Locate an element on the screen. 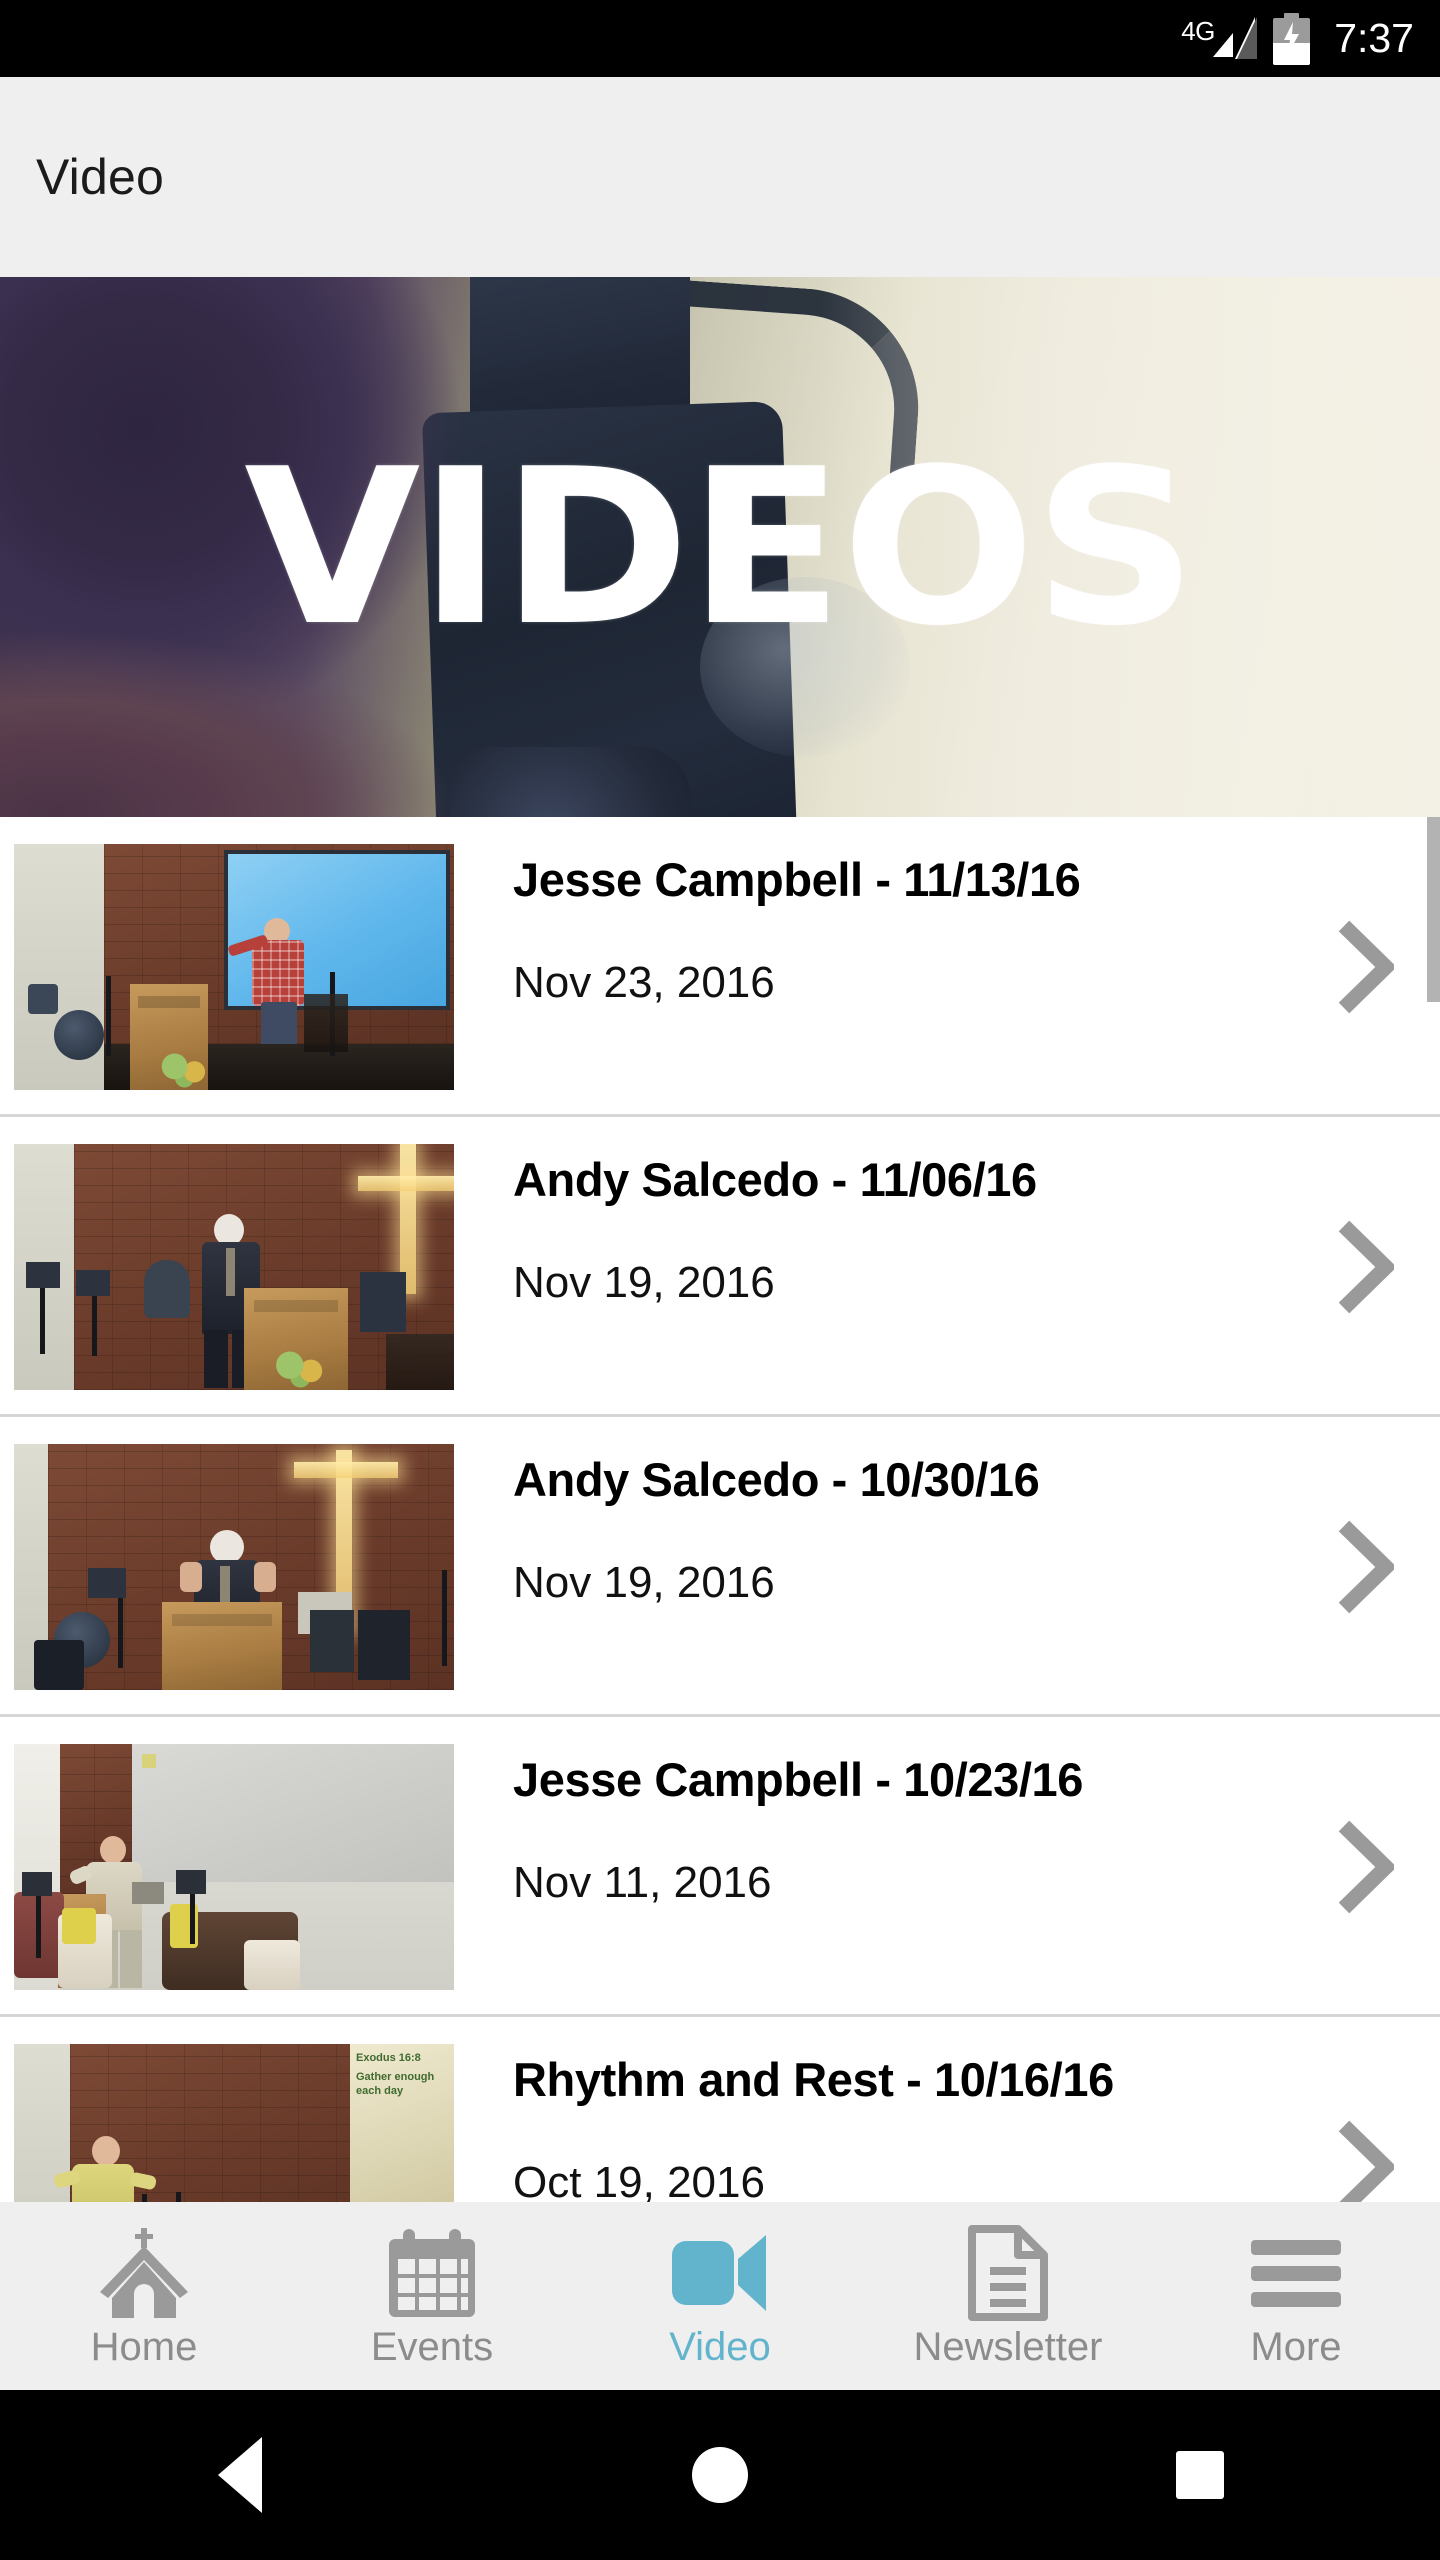 Image resolution: width=1440 pixels, height=2560 pixels. home-circle-icon is located at coordinates (720, 2475).